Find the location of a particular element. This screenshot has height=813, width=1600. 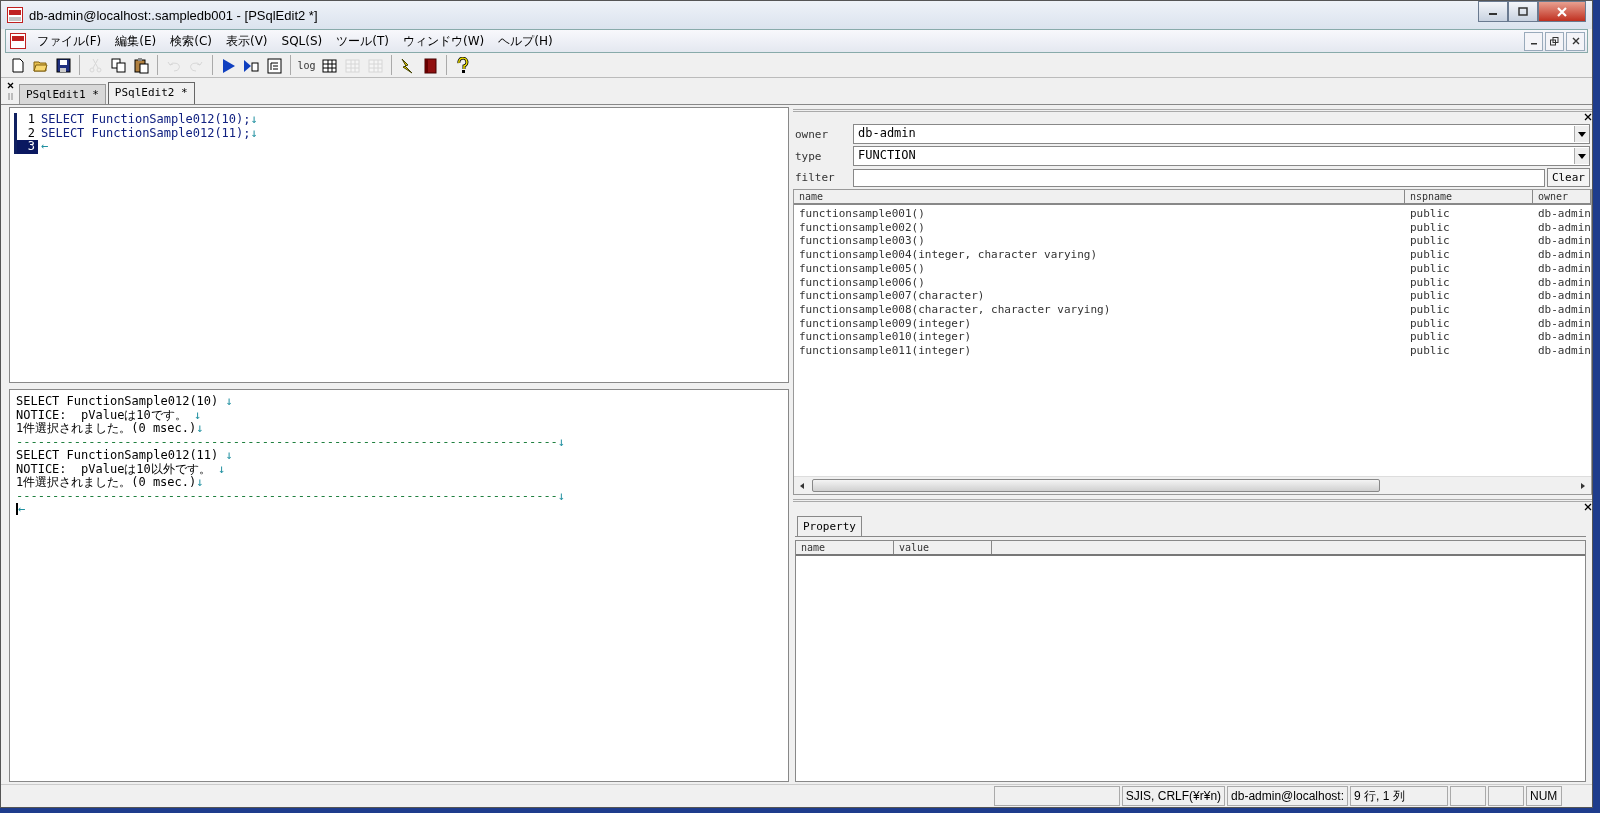

restore-icon is located at coordinates (1554, 41).